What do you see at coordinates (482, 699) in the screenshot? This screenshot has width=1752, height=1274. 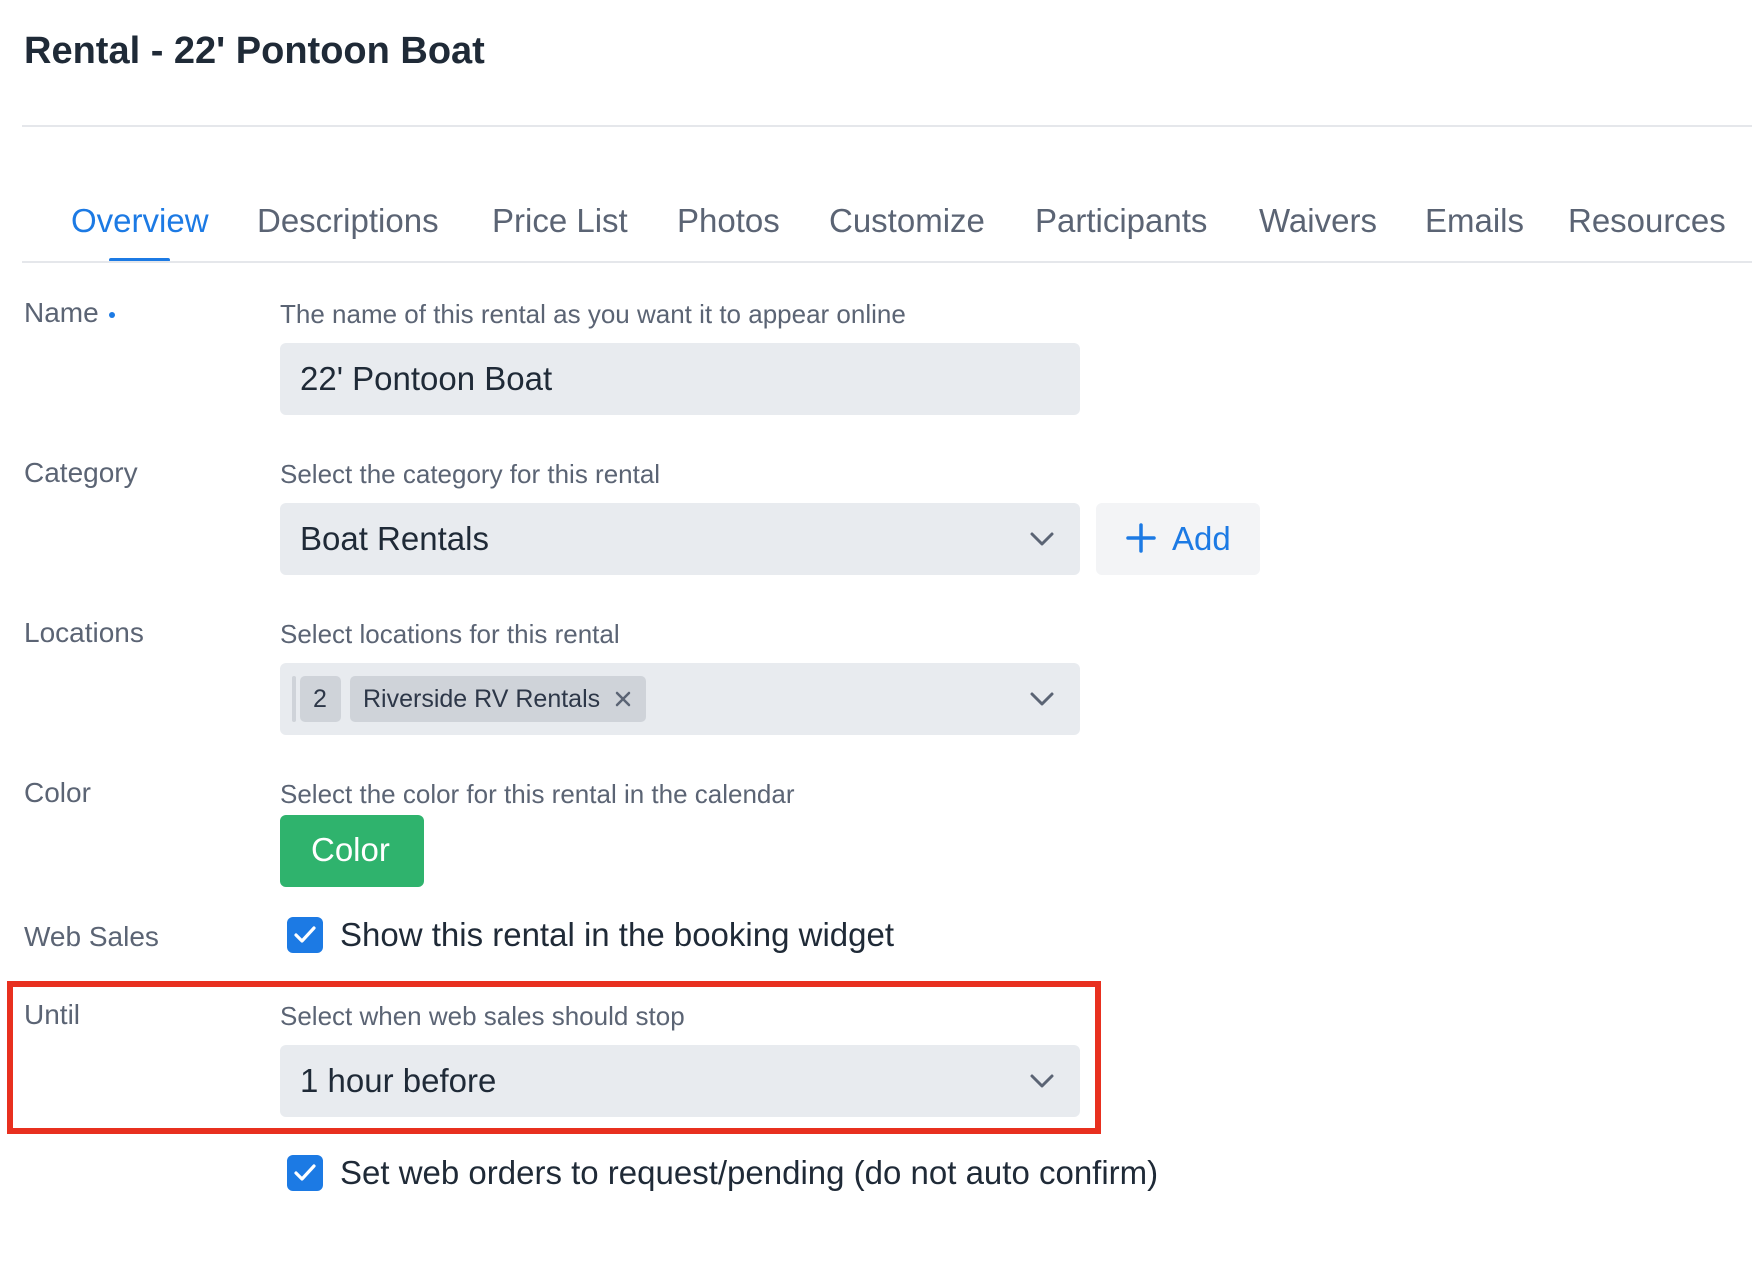 I see `location-chip-label: Riverside RV Rentals` at bounding box center [482, 699].